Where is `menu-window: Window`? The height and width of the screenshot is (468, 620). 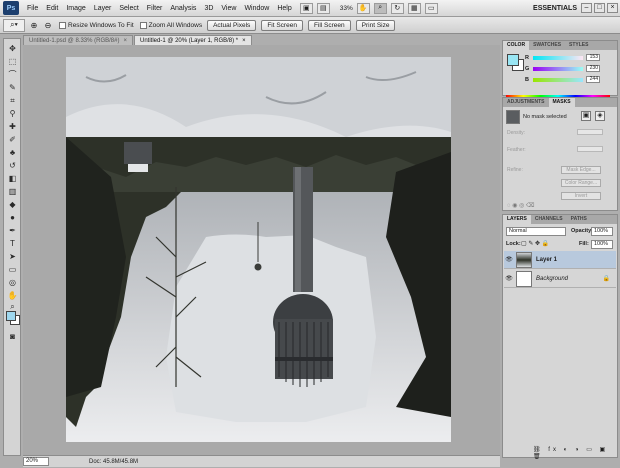
menu-window: Window is located at coordinates (256, 8).